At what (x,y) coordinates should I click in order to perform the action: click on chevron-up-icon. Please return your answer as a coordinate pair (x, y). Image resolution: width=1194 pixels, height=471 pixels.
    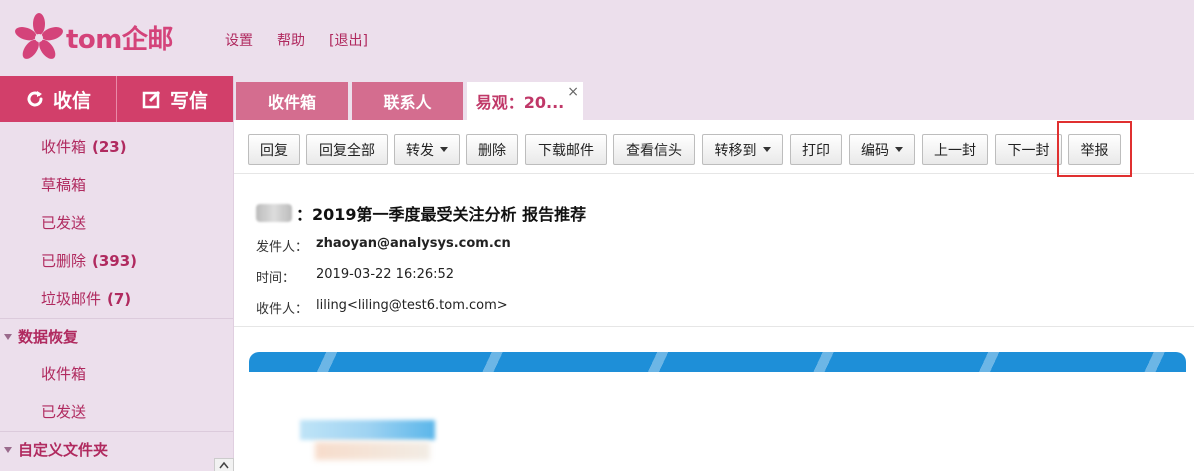
    Looking at the image, I should click on (224, 465).